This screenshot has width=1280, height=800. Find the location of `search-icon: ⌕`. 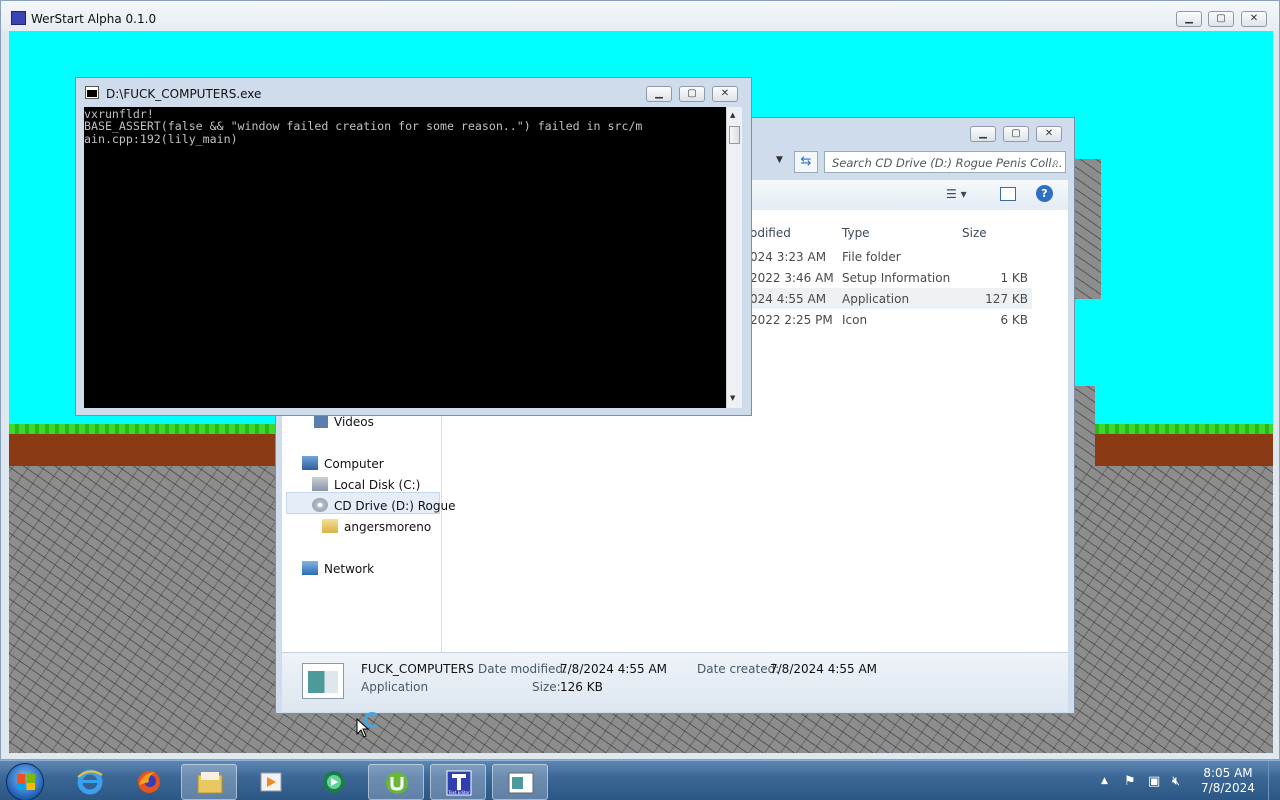

search-icon: ⌕ is located at coordinates (1055, 162).